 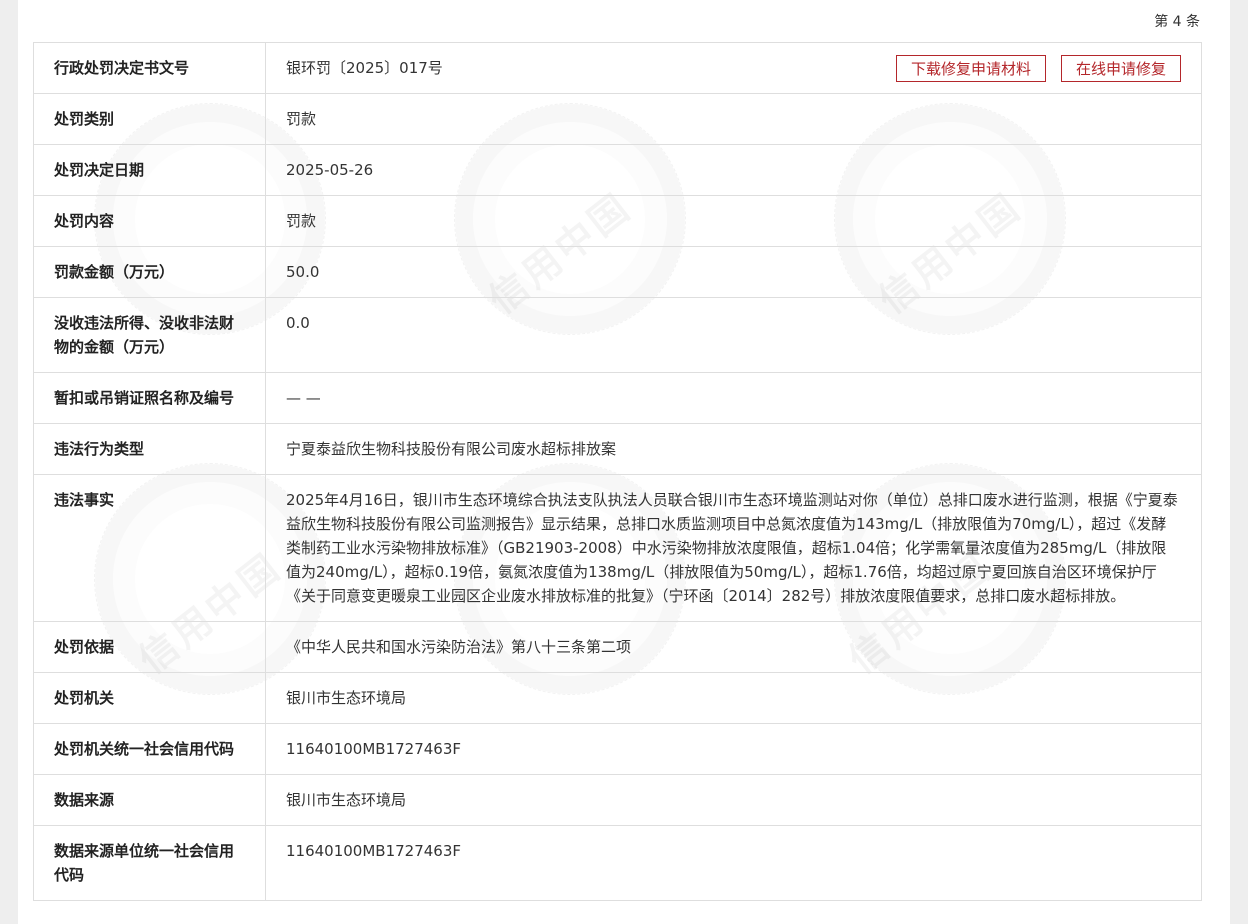 I want to click on row-value: 银环罚〔2025〕017号 下载修复申请材料 在线申请修复, so click(x=733, y=68).